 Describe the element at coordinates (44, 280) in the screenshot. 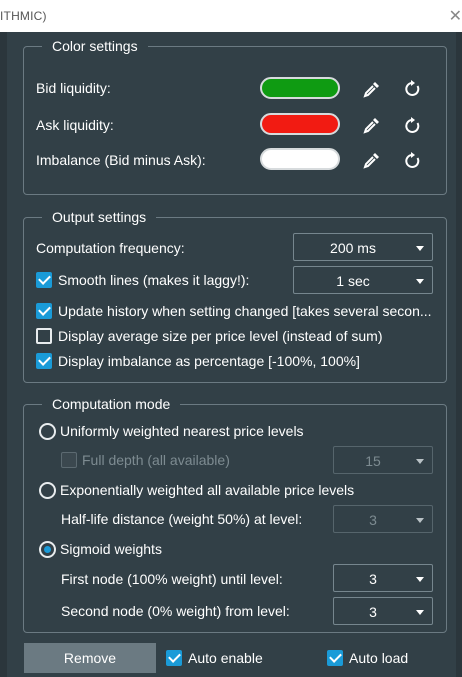

I see `smooth-lines-checkbox` at that location.